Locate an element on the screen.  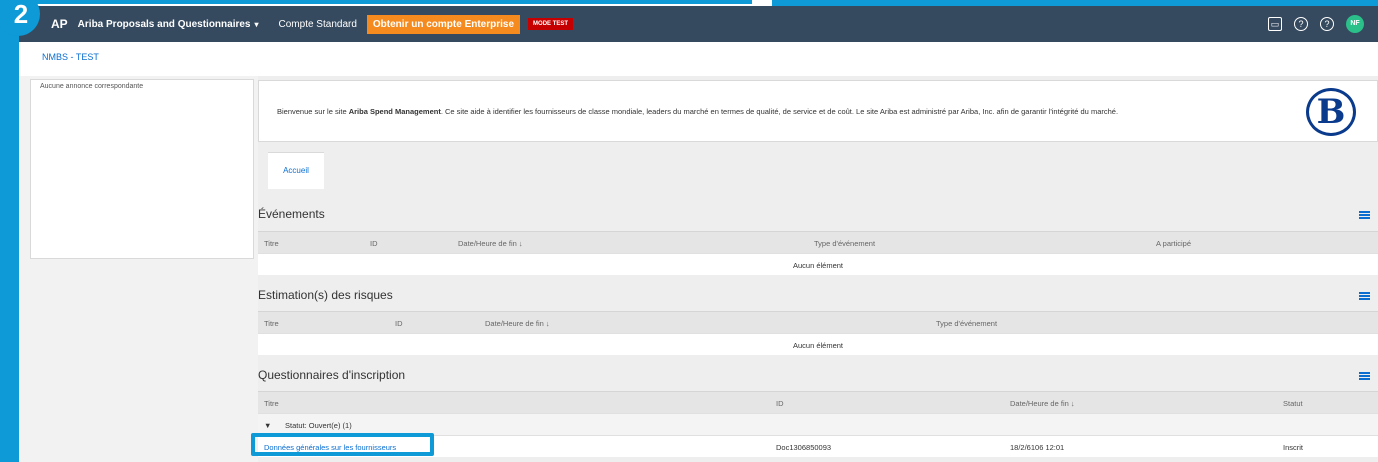
announcement-empty-text: Aucune annonce correspondante is located at coordinates (92, 86).